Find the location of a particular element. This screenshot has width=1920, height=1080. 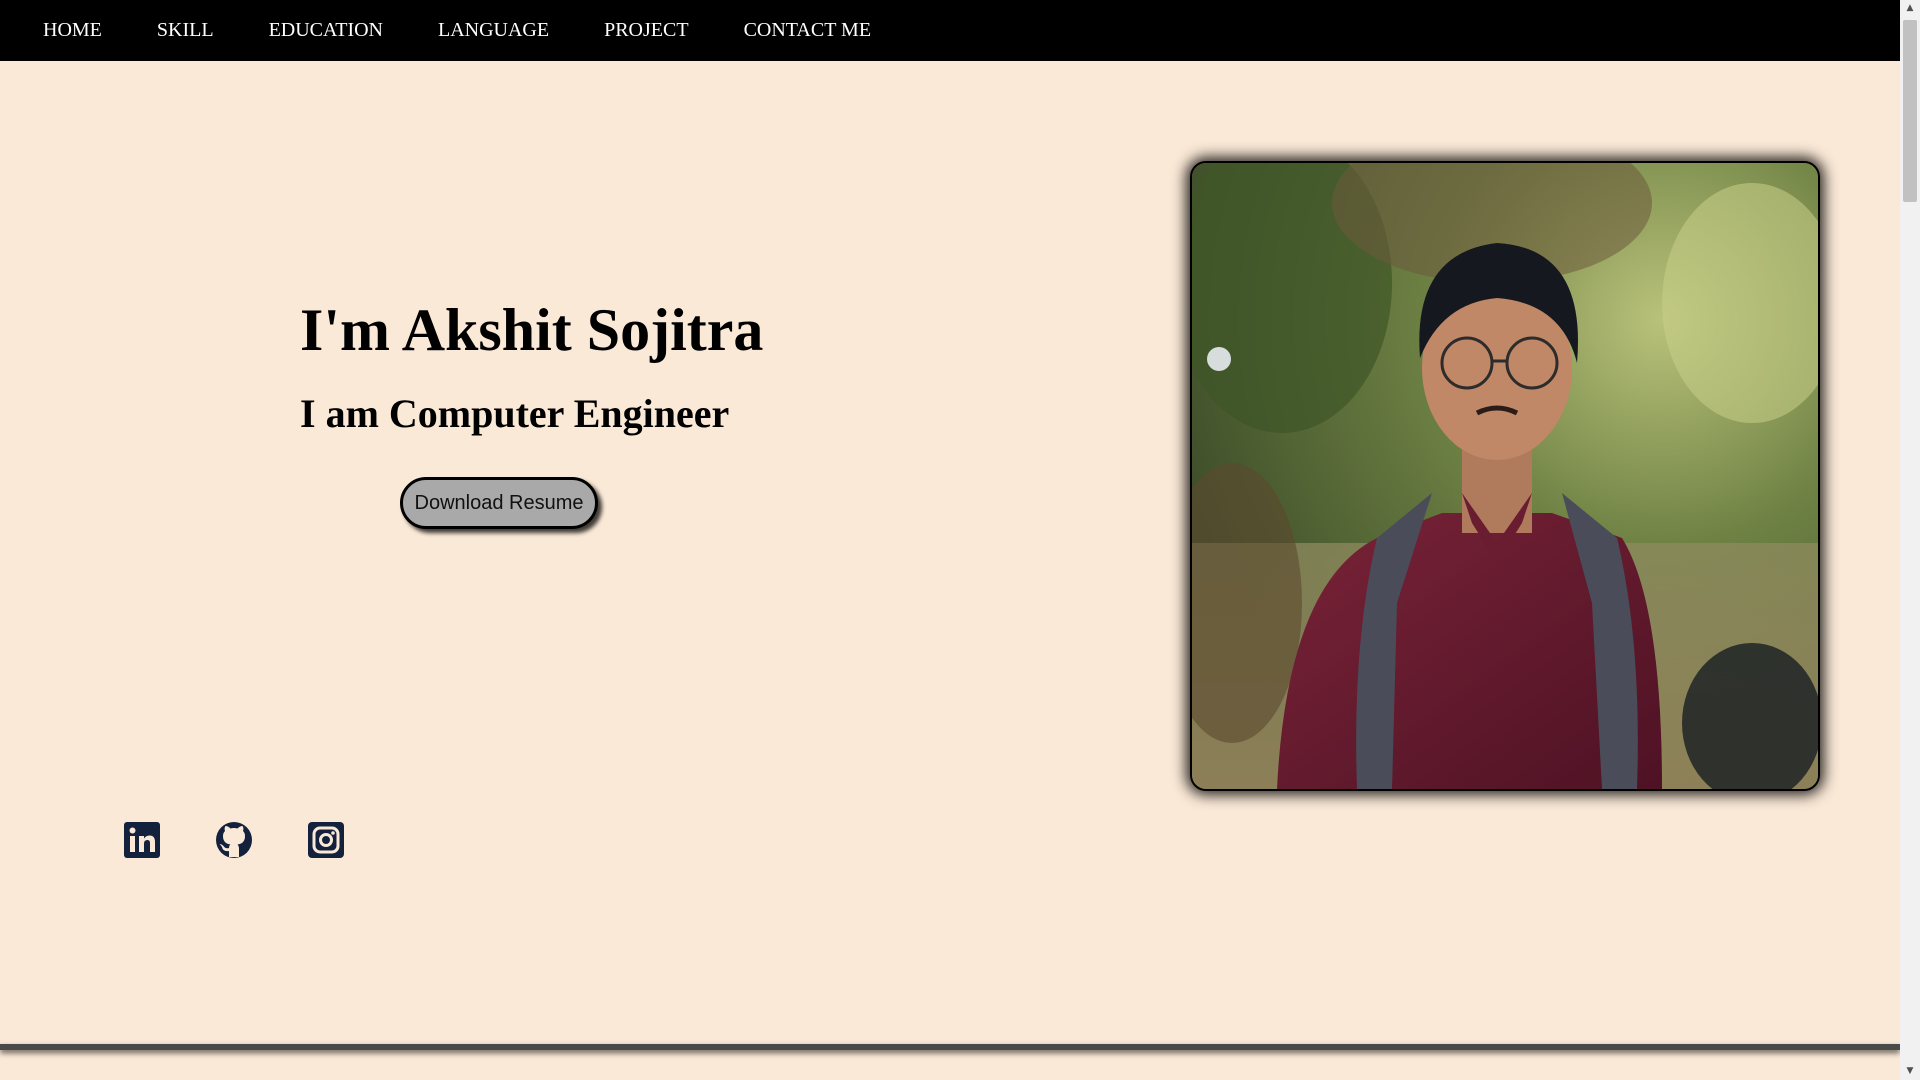

hero-subtitle: I am Computer Engineer is located at coordinates (515, 413).